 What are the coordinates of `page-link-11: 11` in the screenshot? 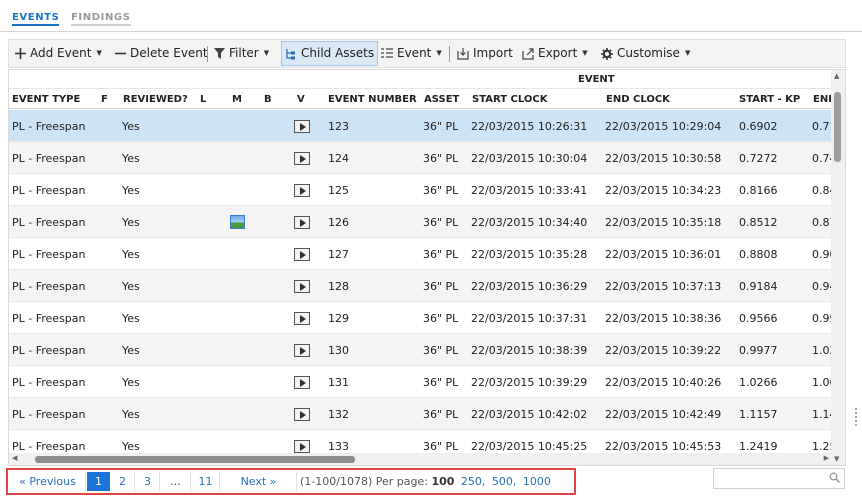 It's located at (206, 481).